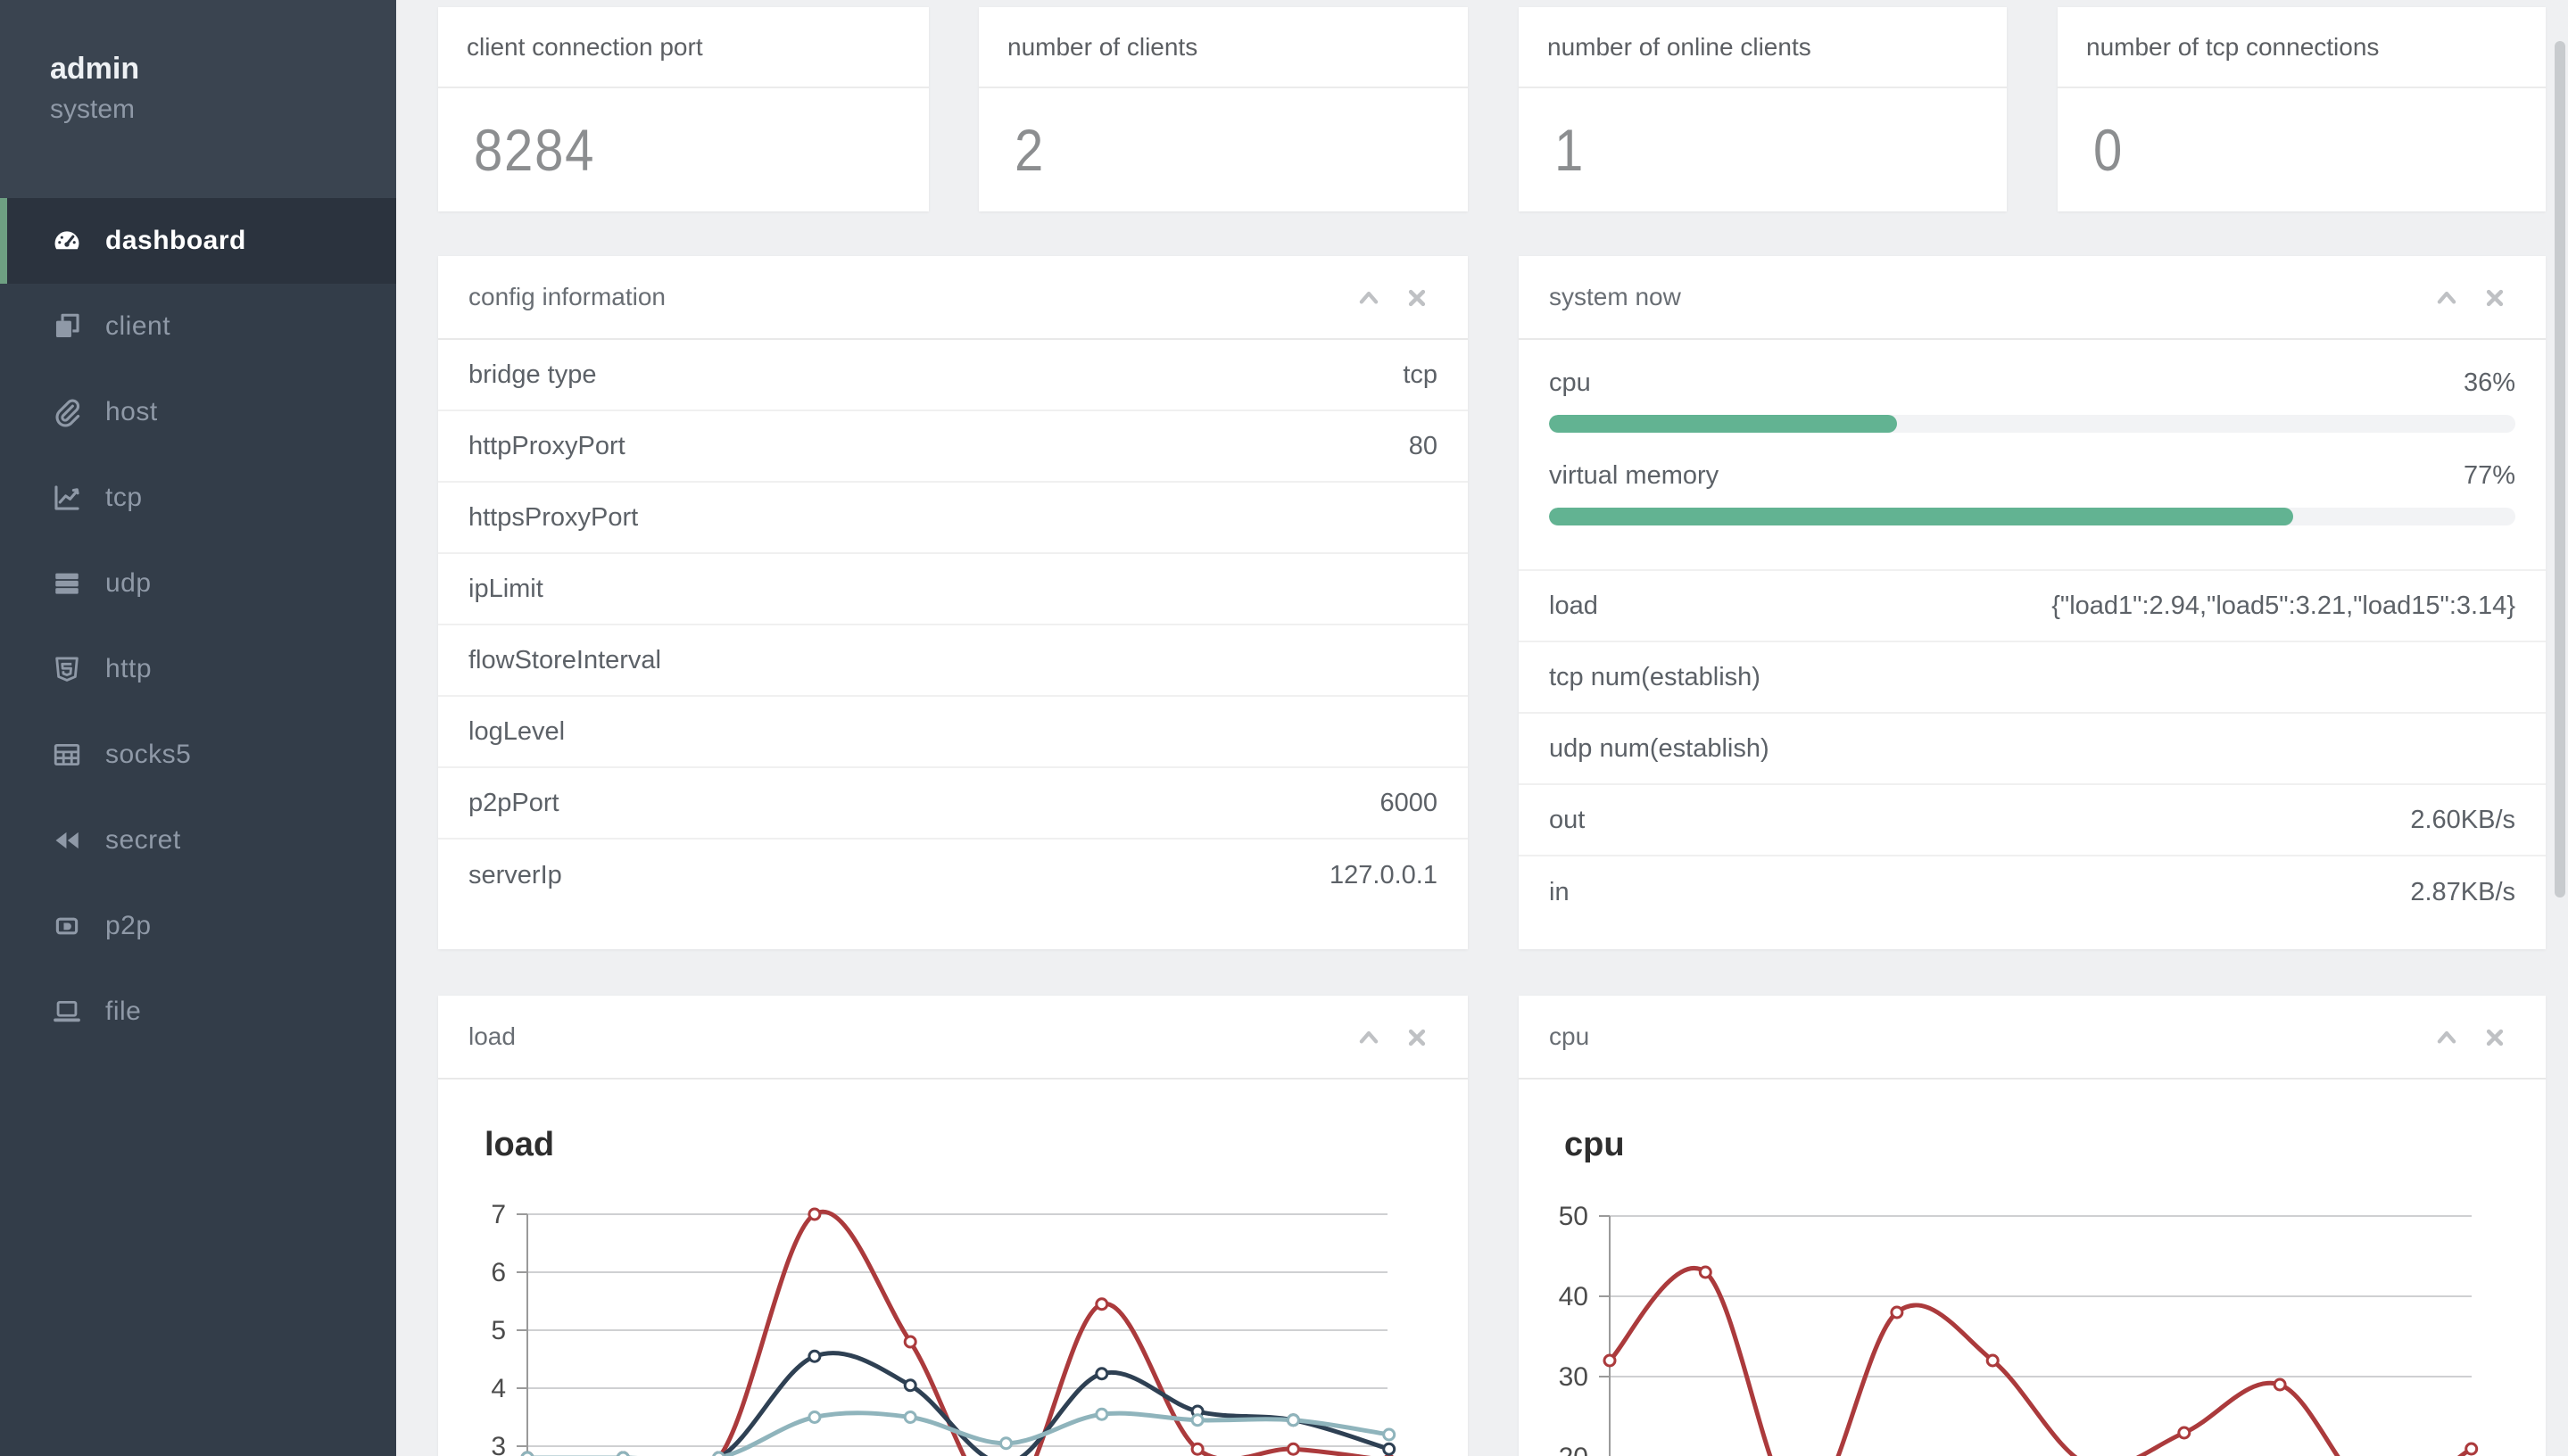 The image size is (2568, 1456). Describe the element at coordinates (2462, 820) in the screenshot. I see `row-value: 2.60KB/s` at that location.